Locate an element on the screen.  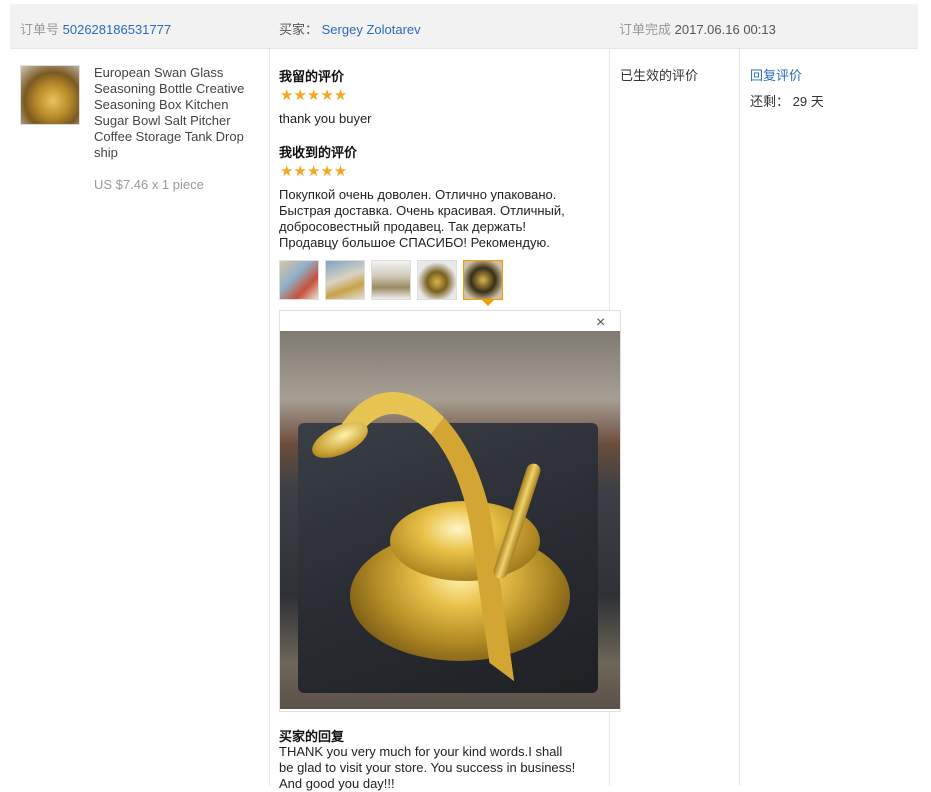
my-review-text: thank you buyer is located at coordinates (325, 118).